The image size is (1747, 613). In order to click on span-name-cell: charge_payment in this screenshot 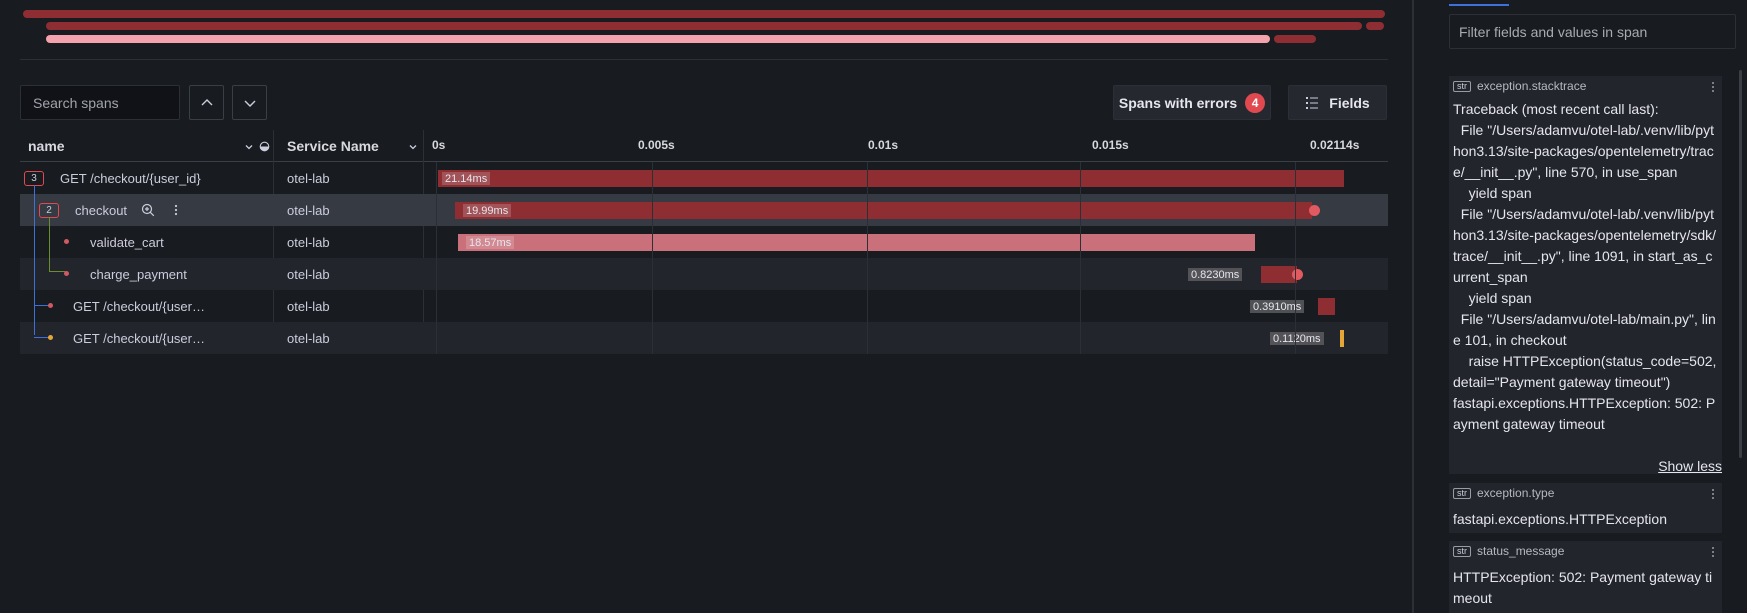, I will do `click(138, 274)`.